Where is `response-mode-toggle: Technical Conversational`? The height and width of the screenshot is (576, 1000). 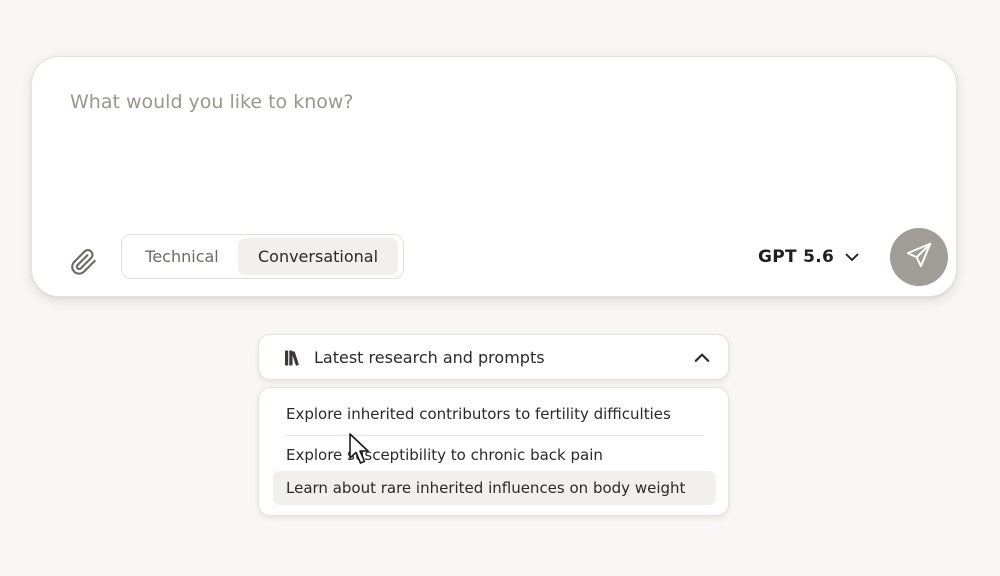
response-mode-toggle: Technical Conversational is located at coordinates (262, 256).